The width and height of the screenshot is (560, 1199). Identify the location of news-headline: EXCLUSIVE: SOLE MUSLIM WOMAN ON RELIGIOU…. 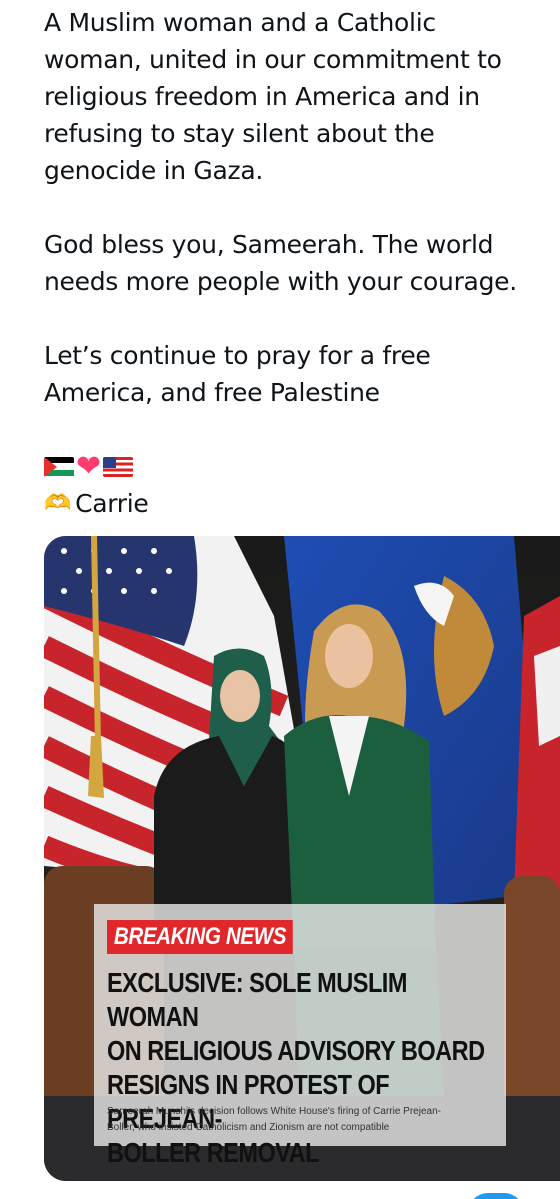
(296, 1067).